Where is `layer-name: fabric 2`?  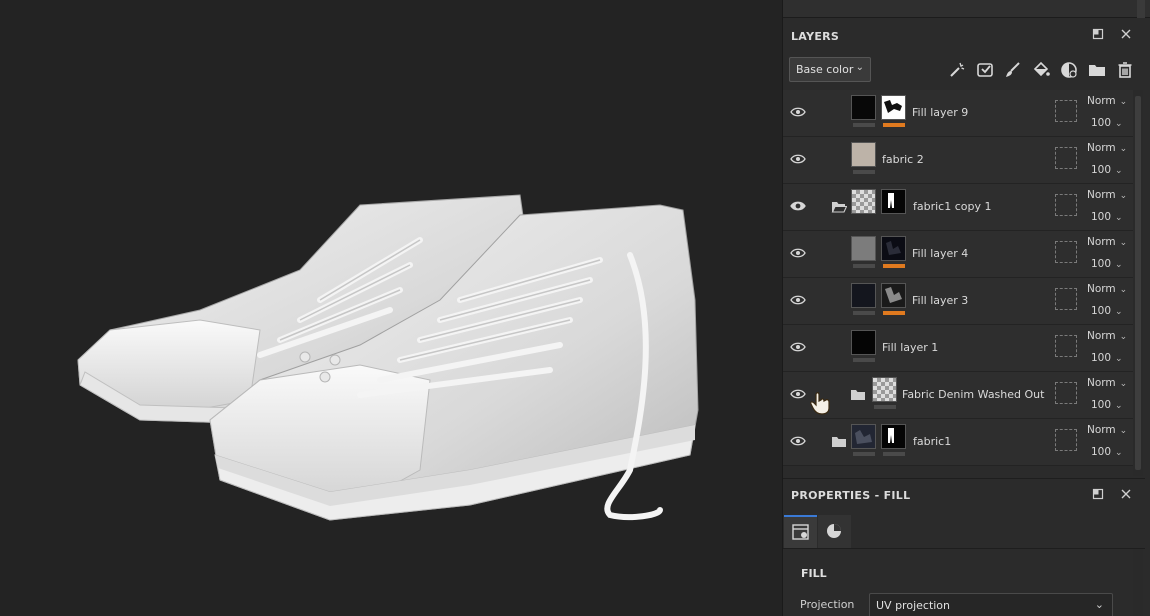 layer-name: fabric 2 is located at coordinates (903, 159).